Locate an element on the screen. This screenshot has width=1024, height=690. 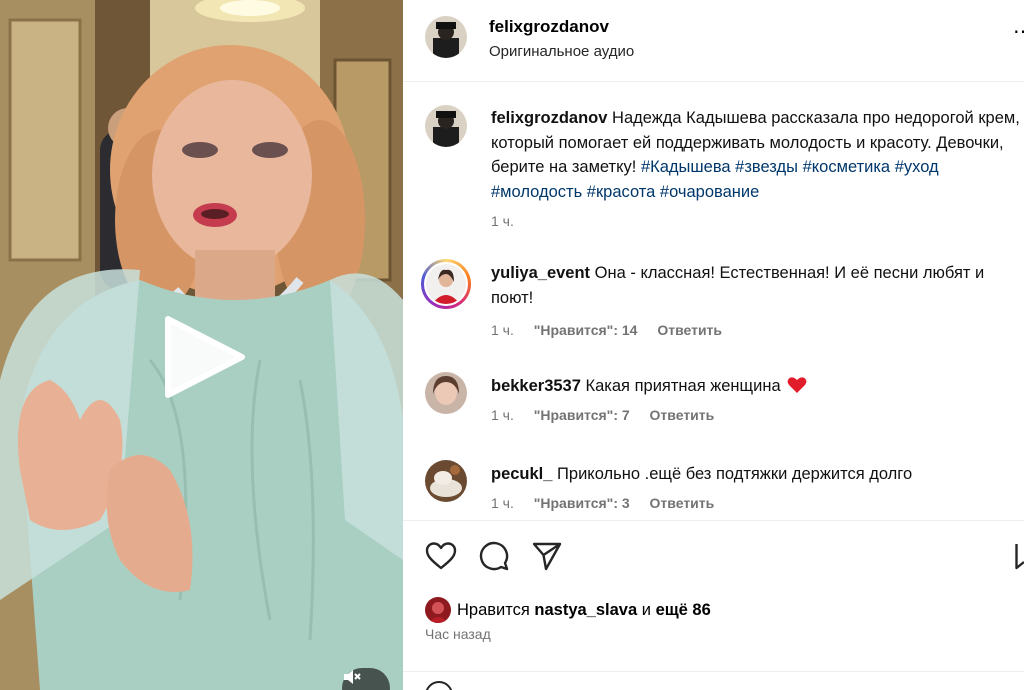
comment-meta: 1 ч. "Нравится": 7 Ответить is located at coordinates (610, 415).